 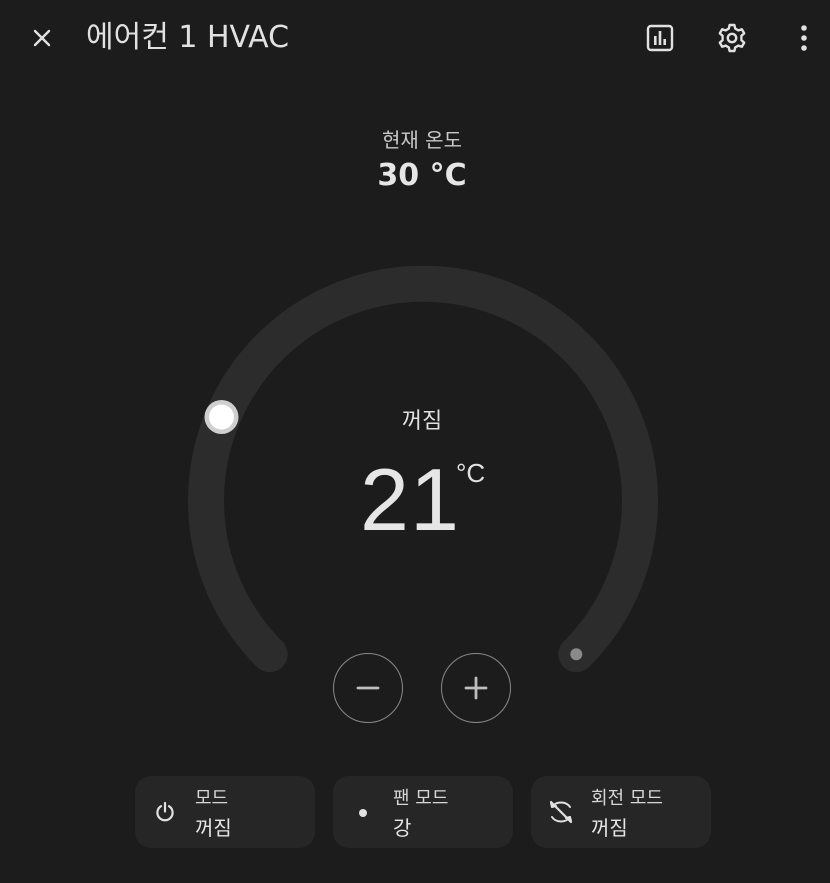 What do you see at coordinates (402, 828) in the screenshot?
I see `fan-mode-value: 강` at bounding box center [402, 828].